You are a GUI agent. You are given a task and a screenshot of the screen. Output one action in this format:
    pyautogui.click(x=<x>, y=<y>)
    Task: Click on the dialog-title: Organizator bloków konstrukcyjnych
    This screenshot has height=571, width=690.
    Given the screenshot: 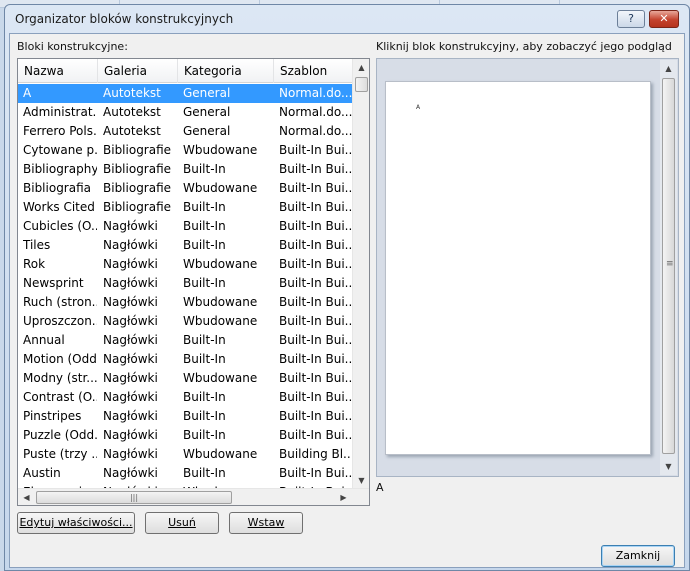 What is the action you would take?
    pyautogui.click(x=124, y=19)
    